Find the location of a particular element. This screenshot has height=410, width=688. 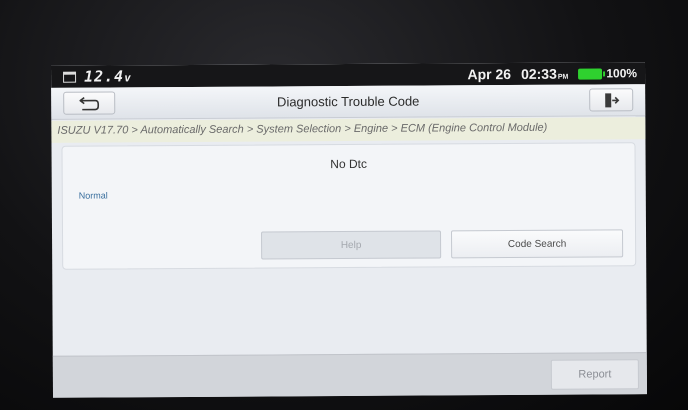

voltage-value: 12.4 is located at coordinates (104, 76).